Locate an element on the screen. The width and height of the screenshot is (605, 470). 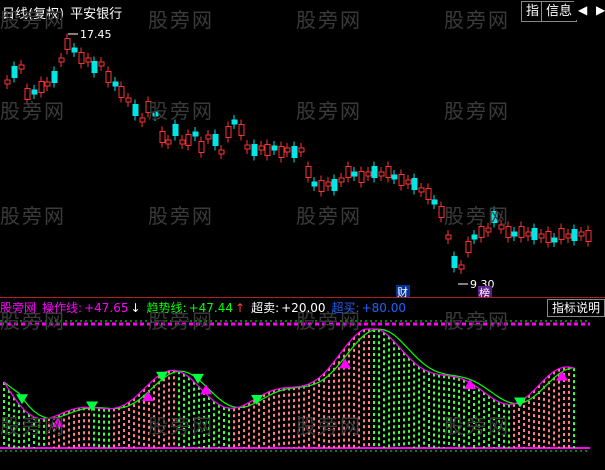
next-arrow-icon: ▶ is located at coordinates (598, 10).